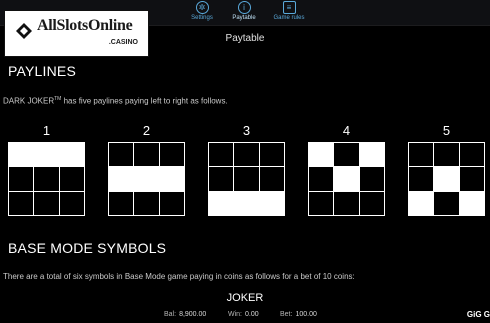 The image size is (490, 323). Describe the element at coordinates (306, 314) in the screenshot. I see `bet-value: 100.00` at that location.